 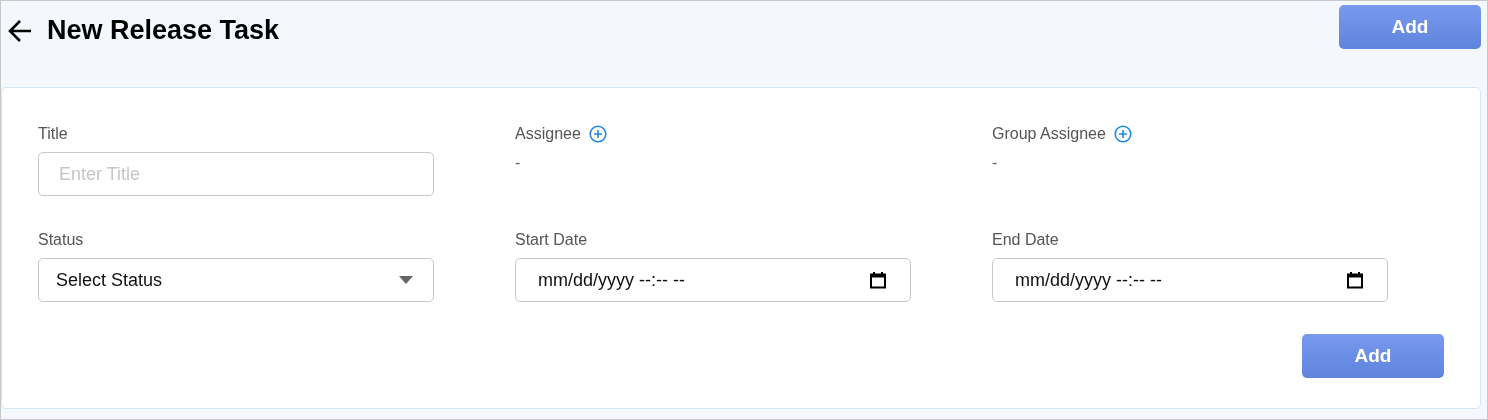 I want to click on field-label: Group Assignee, so click(x=1049, y=134).